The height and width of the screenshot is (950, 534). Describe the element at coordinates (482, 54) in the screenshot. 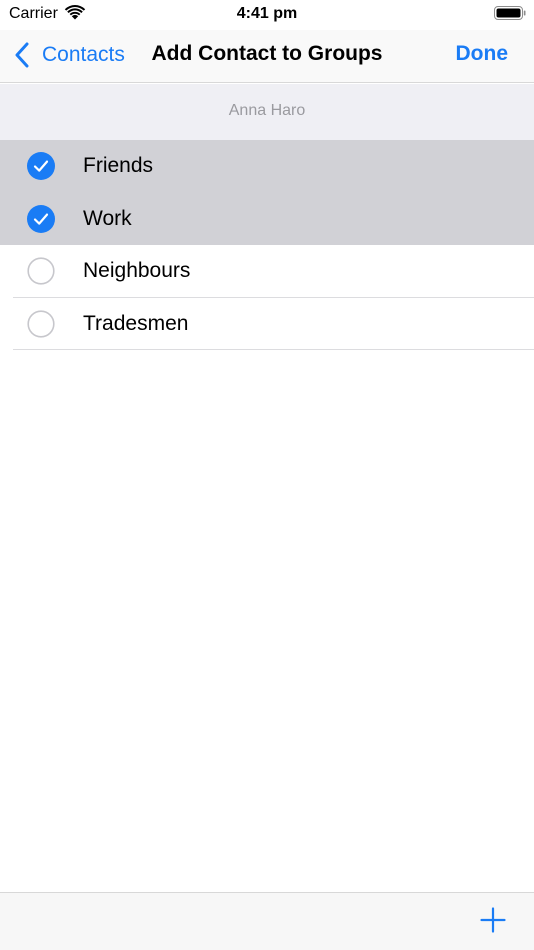

I see `done-button: Done` at that location.